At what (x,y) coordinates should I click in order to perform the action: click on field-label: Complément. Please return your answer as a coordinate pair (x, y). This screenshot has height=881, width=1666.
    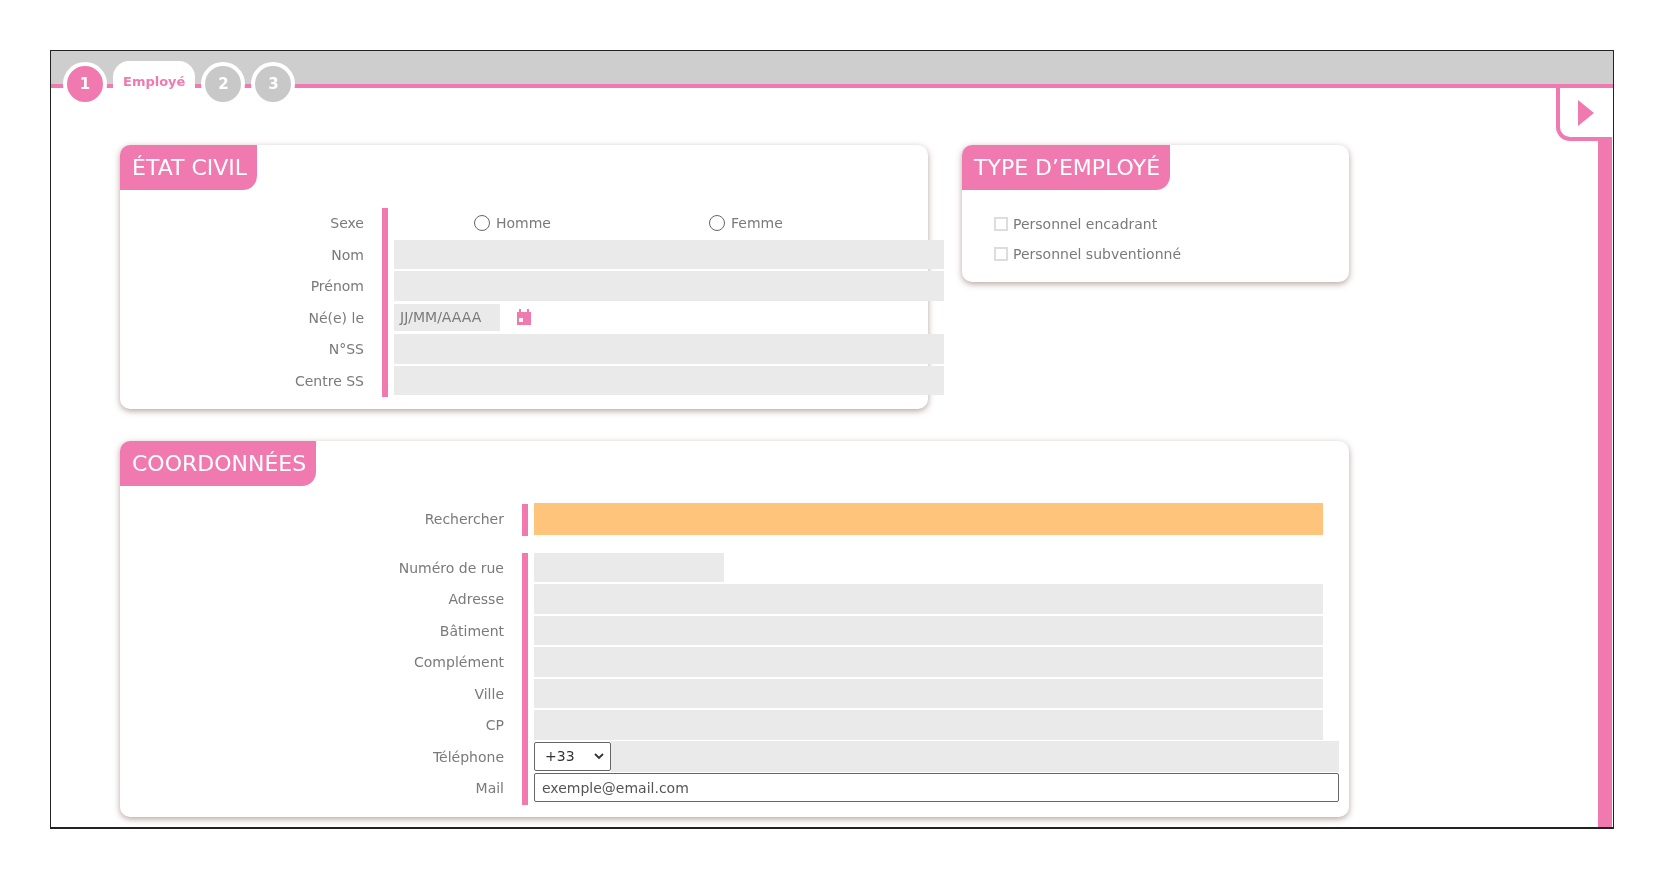
    Looking at the image, I should click on (459, 662).